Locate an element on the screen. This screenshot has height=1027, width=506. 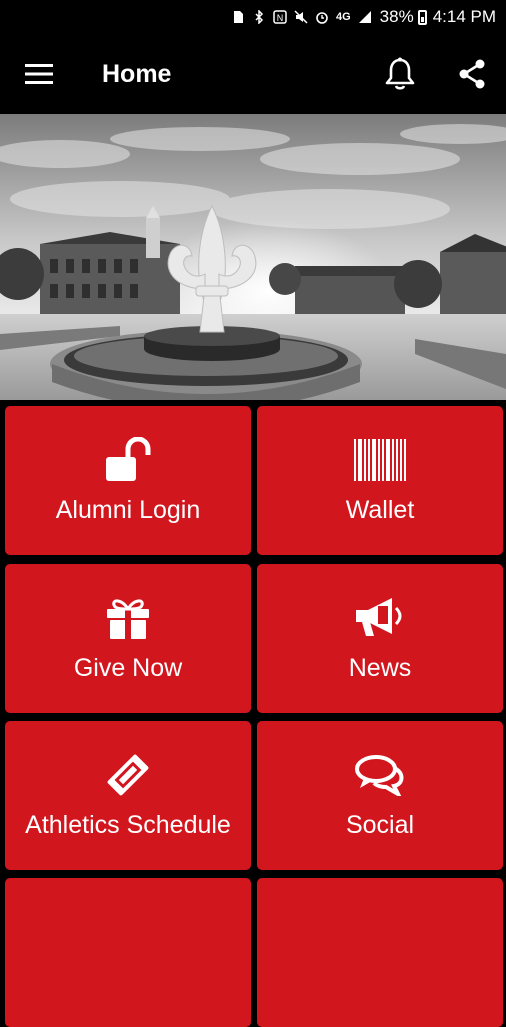
network-type: 4G is located at coordinates (343, 17).